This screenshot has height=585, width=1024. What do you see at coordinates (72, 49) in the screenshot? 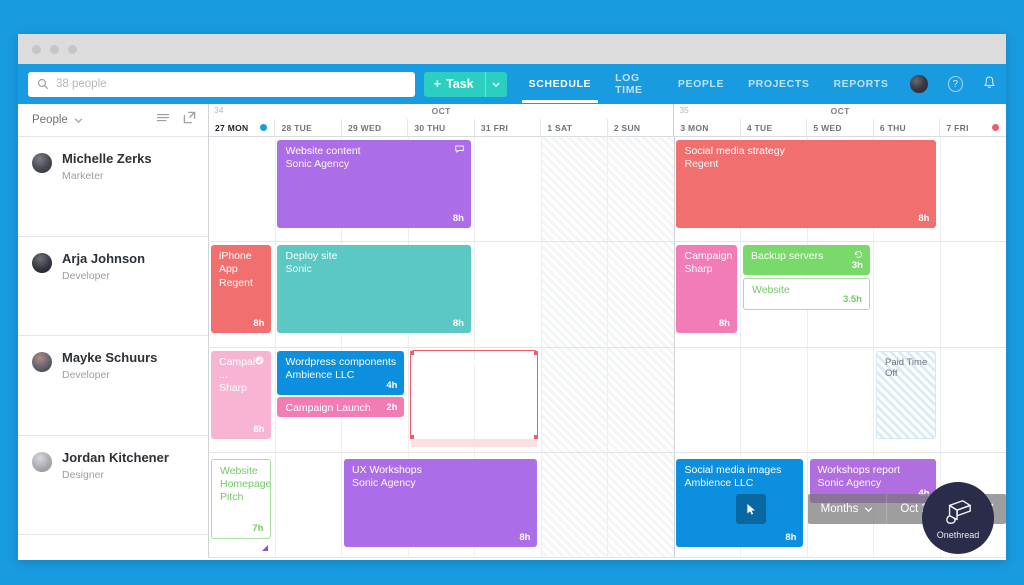
I see `window-maximize-dot` at bounding box center [72, 49].